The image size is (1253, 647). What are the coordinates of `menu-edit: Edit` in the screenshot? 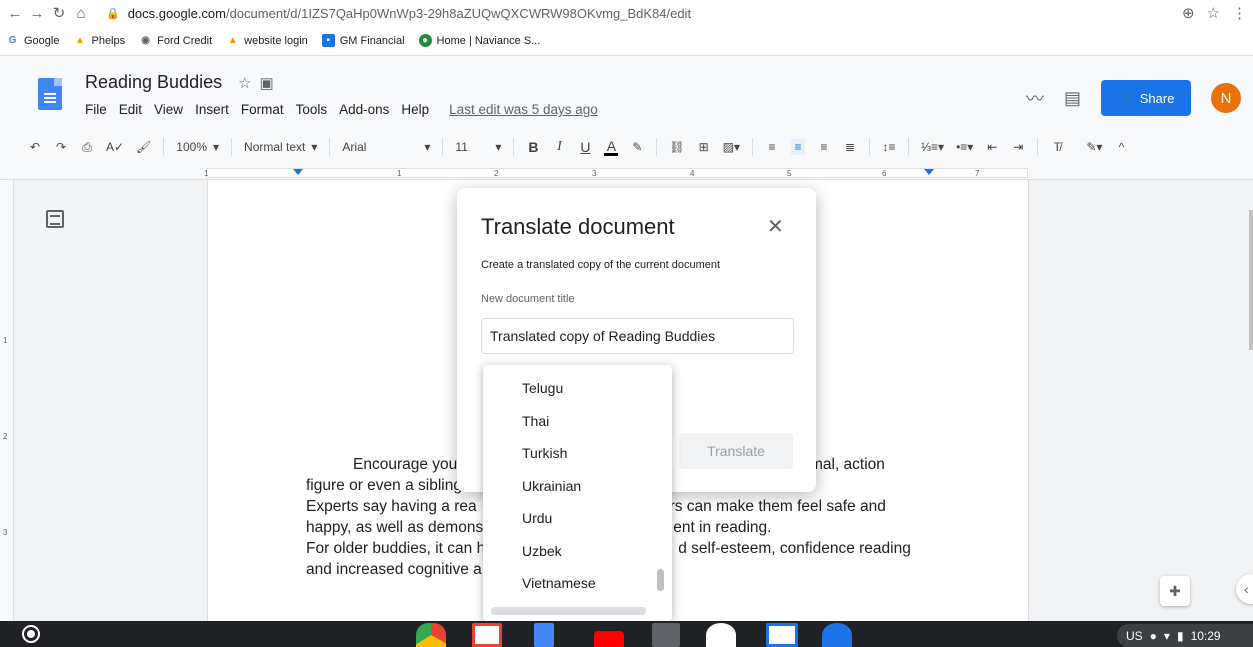 It's located at (130, 109).